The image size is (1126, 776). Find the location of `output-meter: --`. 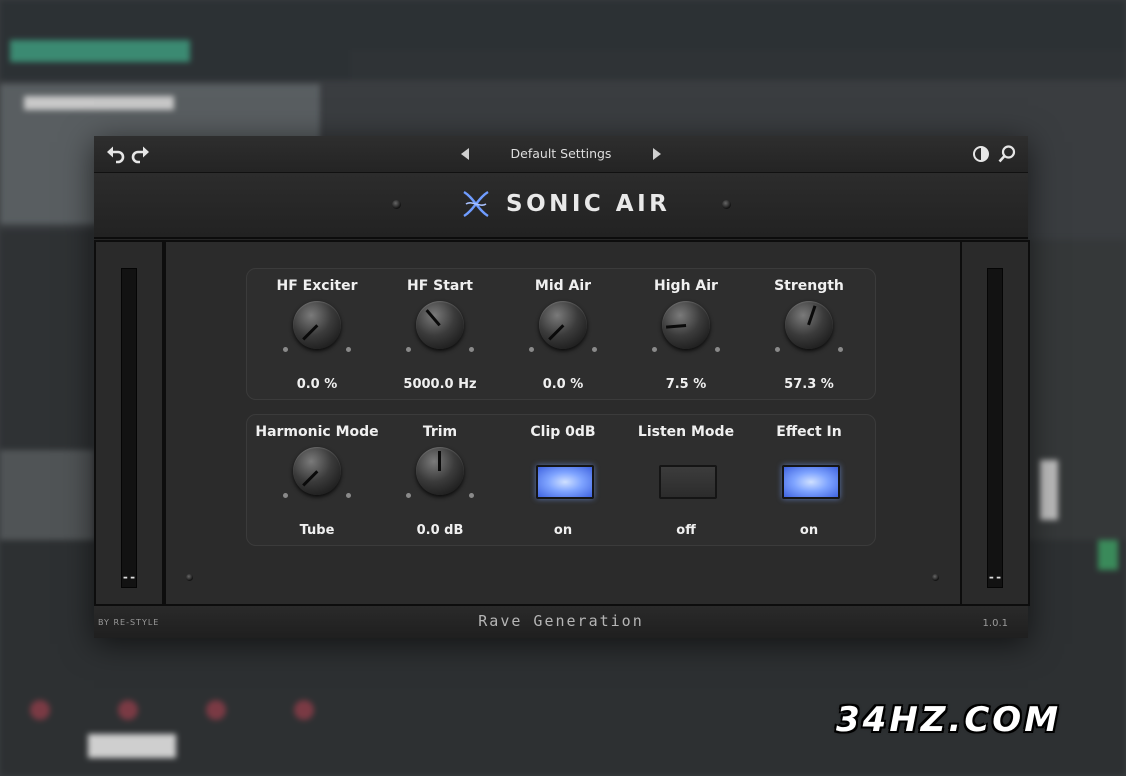

output-meter: -- is located at coordinates (995, 423).